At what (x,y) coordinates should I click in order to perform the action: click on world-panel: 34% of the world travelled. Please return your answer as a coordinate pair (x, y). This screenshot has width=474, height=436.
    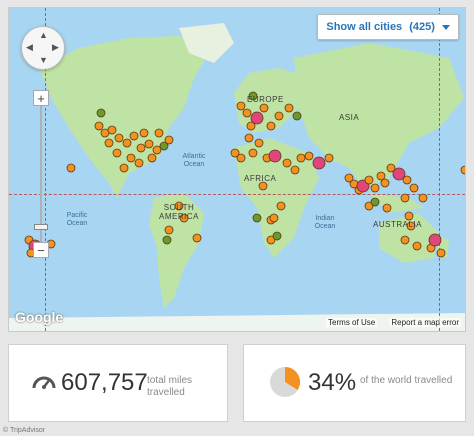
    Looking at the image, I should click on (354, 383).